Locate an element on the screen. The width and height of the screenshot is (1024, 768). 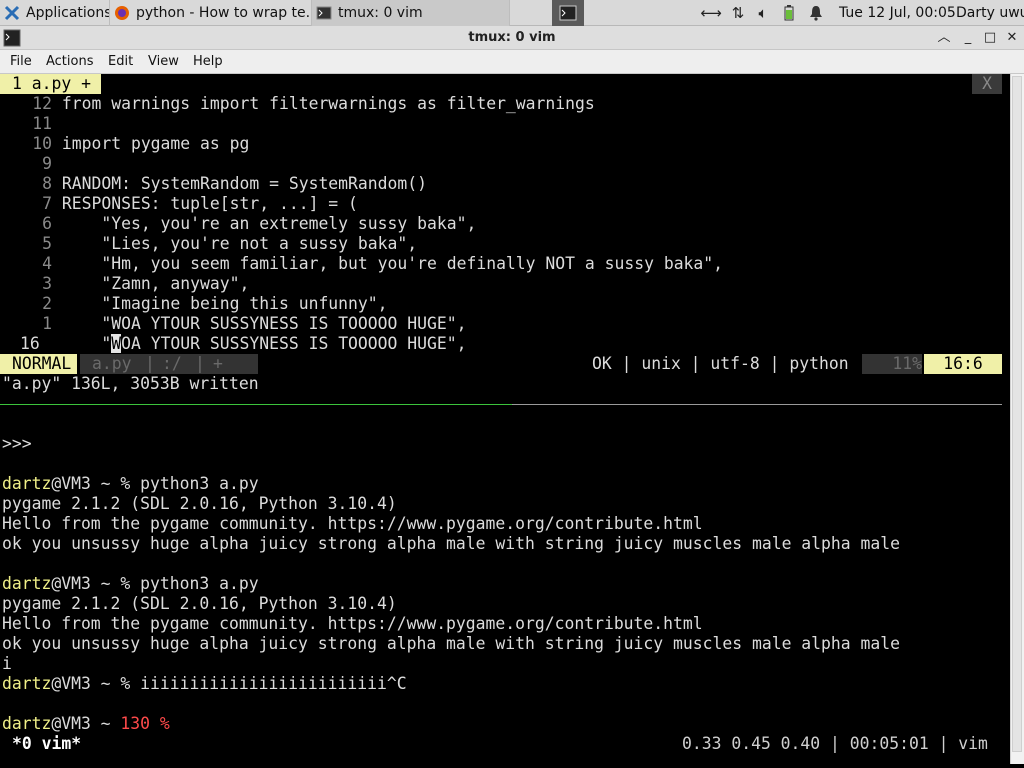
tmux-window-indicator: *0 vim* is located at coordinates (46, 744).